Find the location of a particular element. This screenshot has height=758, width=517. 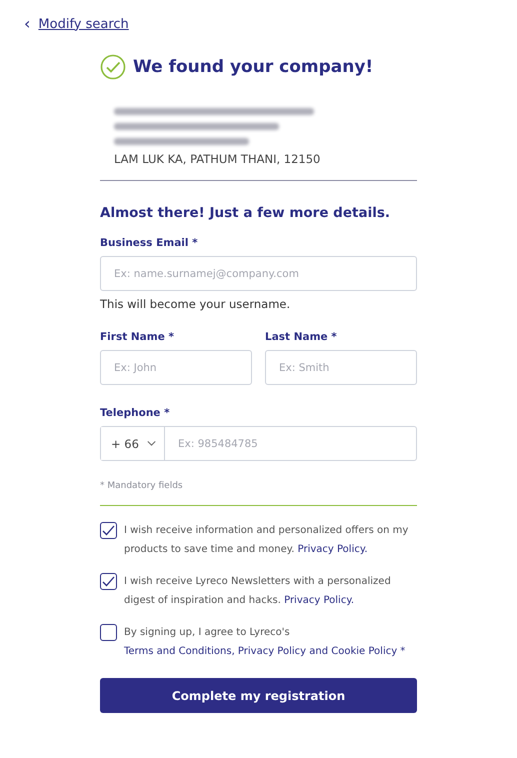

policy-link: and Cookie Policy * is located at coordinates (356, 651).